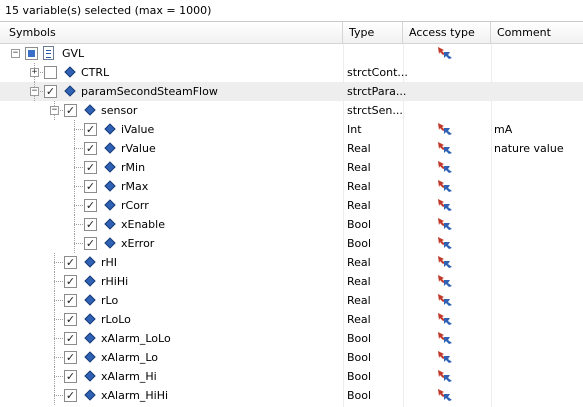 This screenshot has height=407, width=583. What do you see at coordinates (447, 32) in the screenshot?
I see `column-header-access-type: Access type` at bounding box center [447, 32].